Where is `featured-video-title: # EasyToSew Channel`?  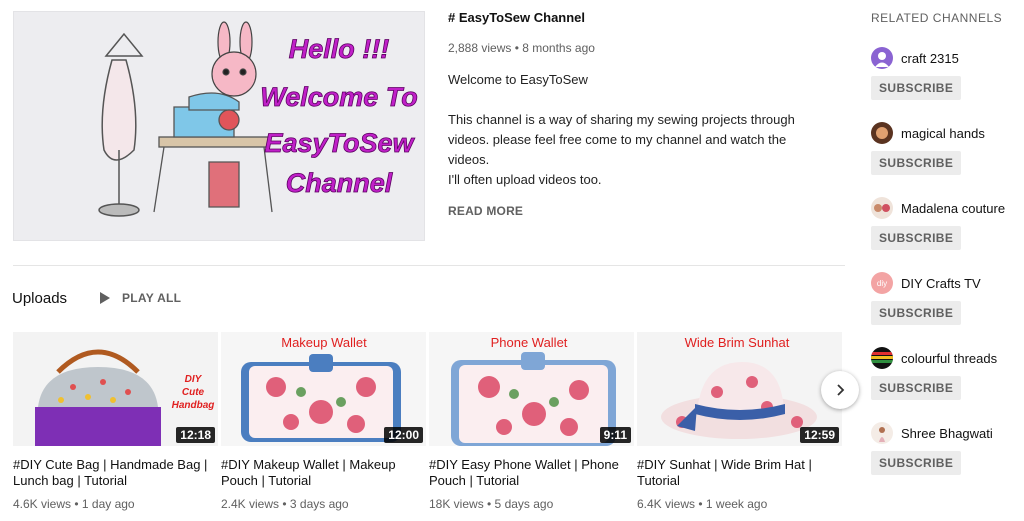
featured-video-title: # EasyToSew Channel is located at coordinates (638, 17).